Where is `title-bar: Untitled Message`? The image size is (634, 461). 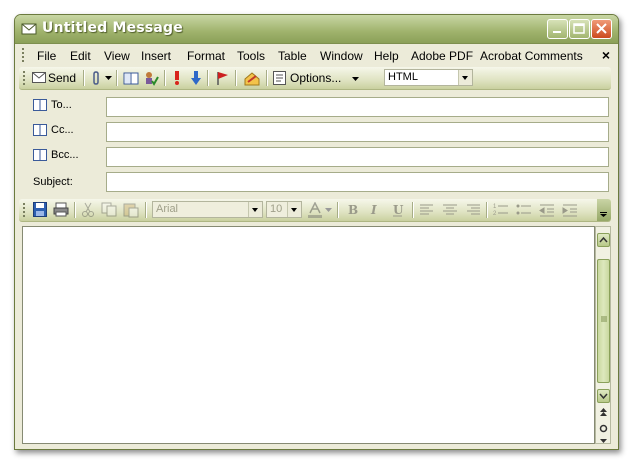
title-bar: Untitled Message is located at coordinates (316, 29).